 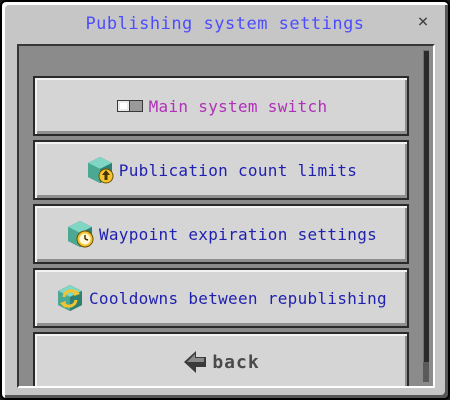 I want to click on back-button: back, so click(x=221, y=359).